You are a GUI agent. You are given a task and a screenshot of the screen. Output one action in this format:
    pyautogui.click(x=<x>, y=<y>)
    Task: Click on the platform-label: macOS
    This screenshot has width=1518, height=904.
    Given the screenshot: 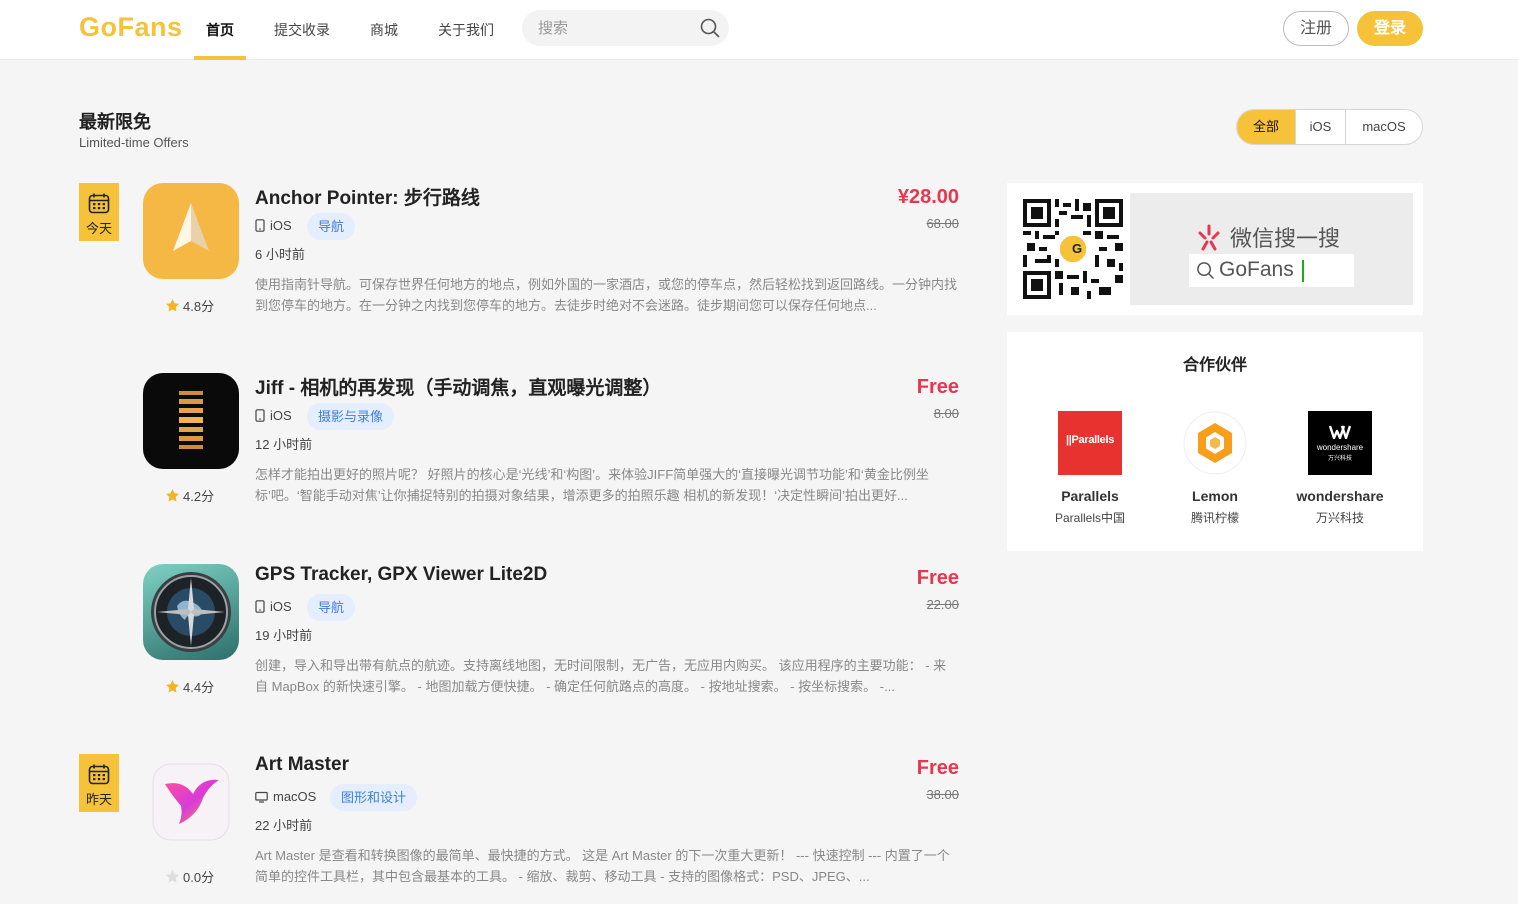 What is the action you would take?
    pyautogui.click(x=285, y=796)
    